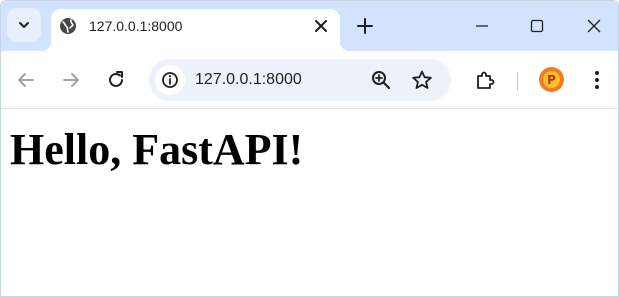 The image size is (619, 297). I want to click on active-tab: 127.0.0.1:8000, so click(195, 30).